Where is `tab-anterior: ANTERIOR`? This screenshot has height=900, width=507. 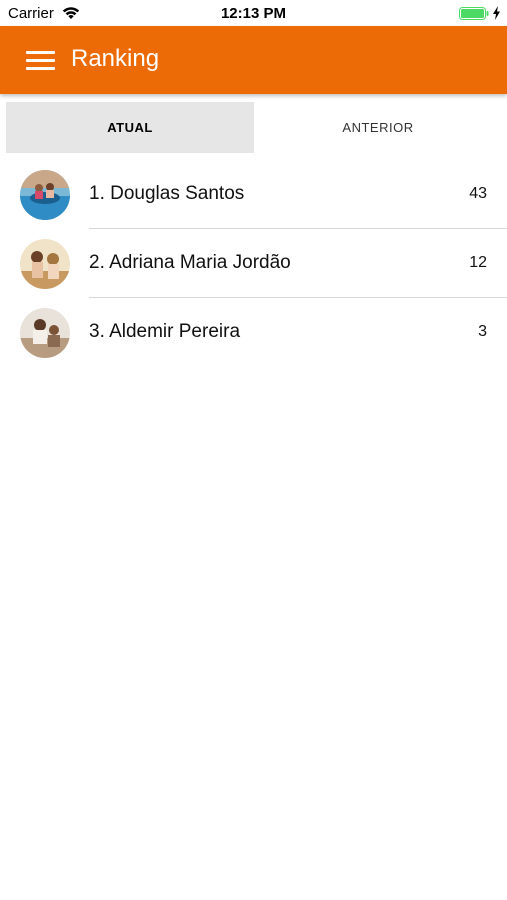 tab-anterior: ANTERIOR is located at coordinates (378, 127).